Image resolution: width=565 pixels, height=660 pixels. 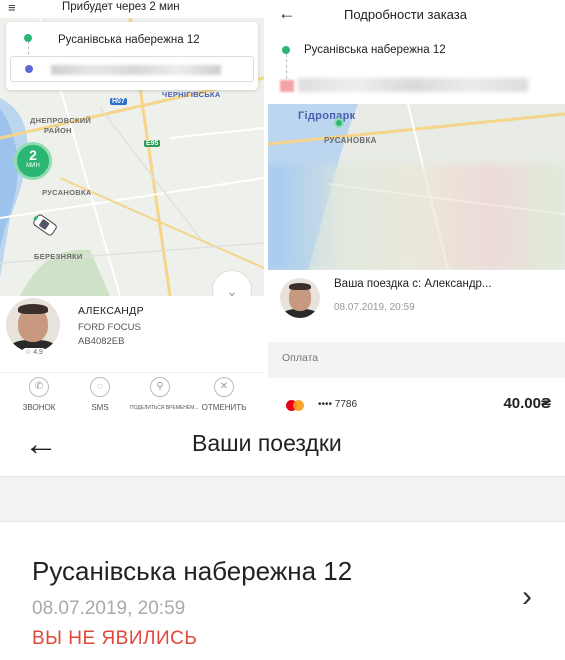 I want to click on destination-field, so click(x=132, y=69).